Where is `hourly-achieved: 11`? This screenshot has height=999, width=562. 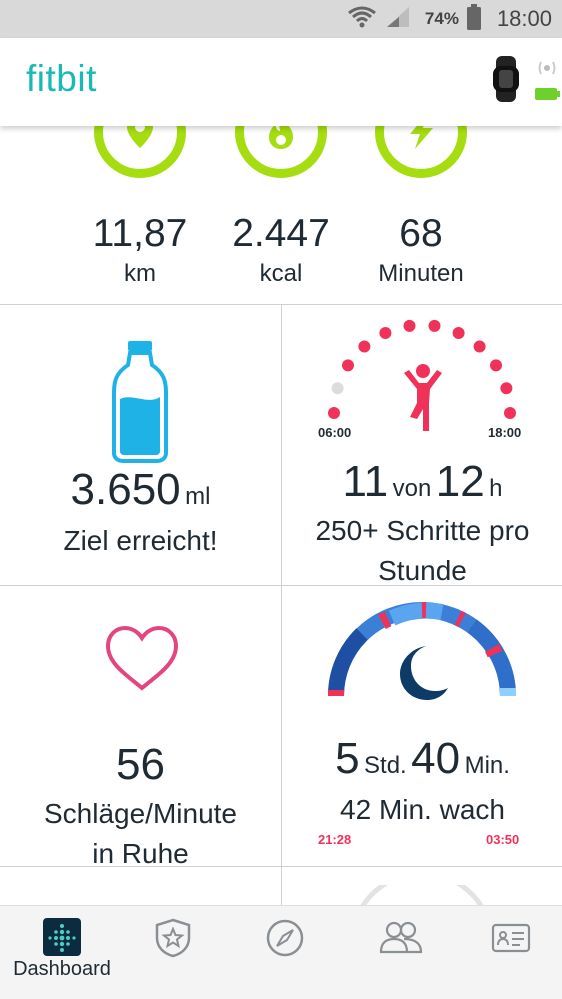
hourly-achieved: 11 is located at coordinates (365, 481).